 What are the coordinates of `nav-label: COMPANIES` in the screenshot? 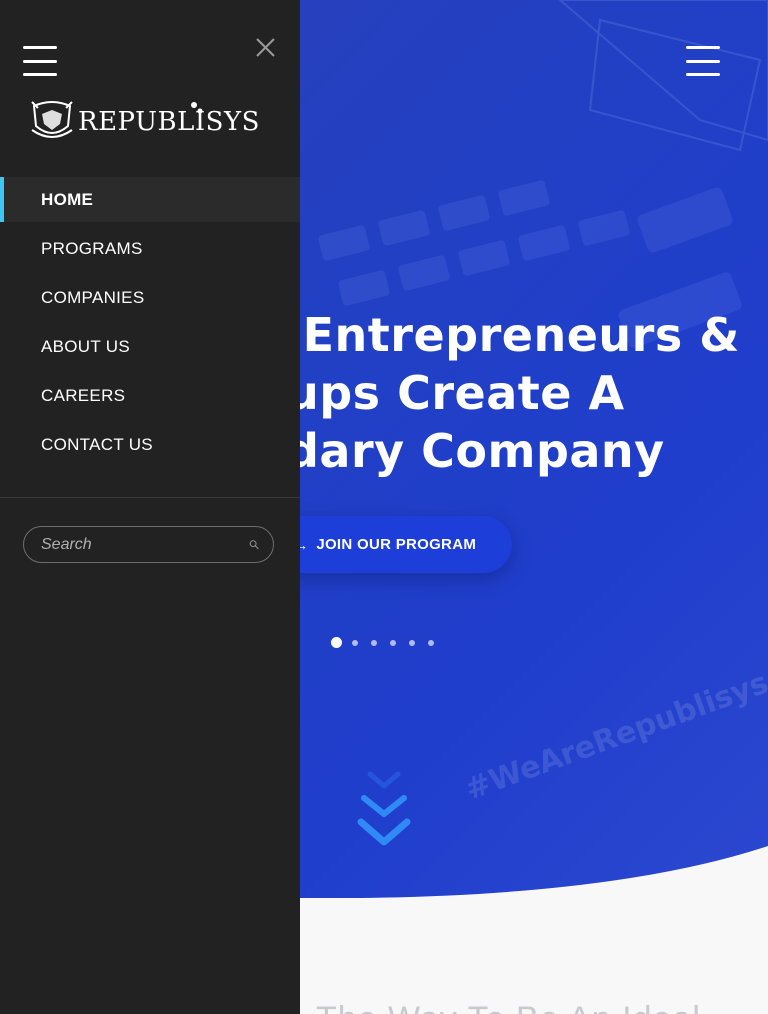 It's located at (93, 297).